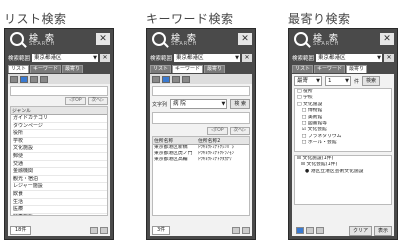 The width and height of the screenshot is (412, 246). I want to click on pager: ◁TOP 次へ▷, so click(201, 131).